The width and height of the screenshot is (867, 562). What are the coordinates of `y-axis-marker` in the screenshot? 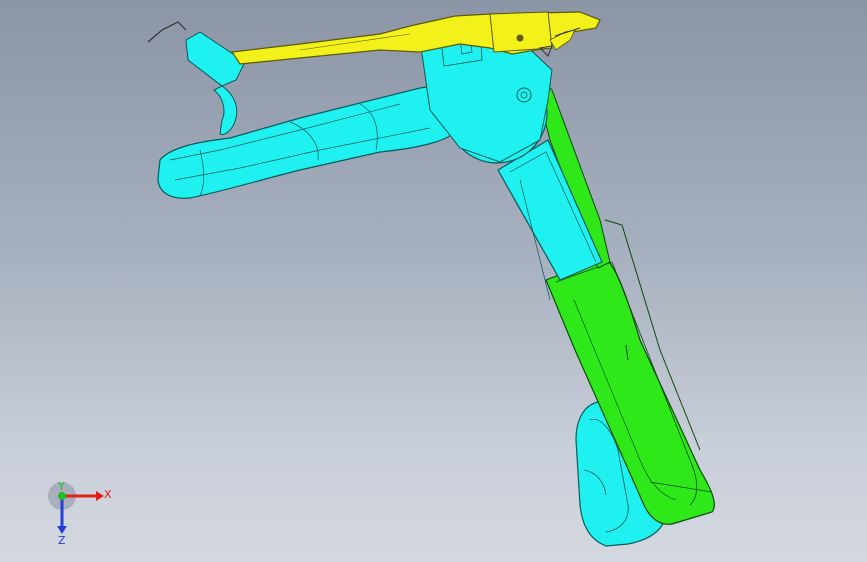 It's located at (62, 496).